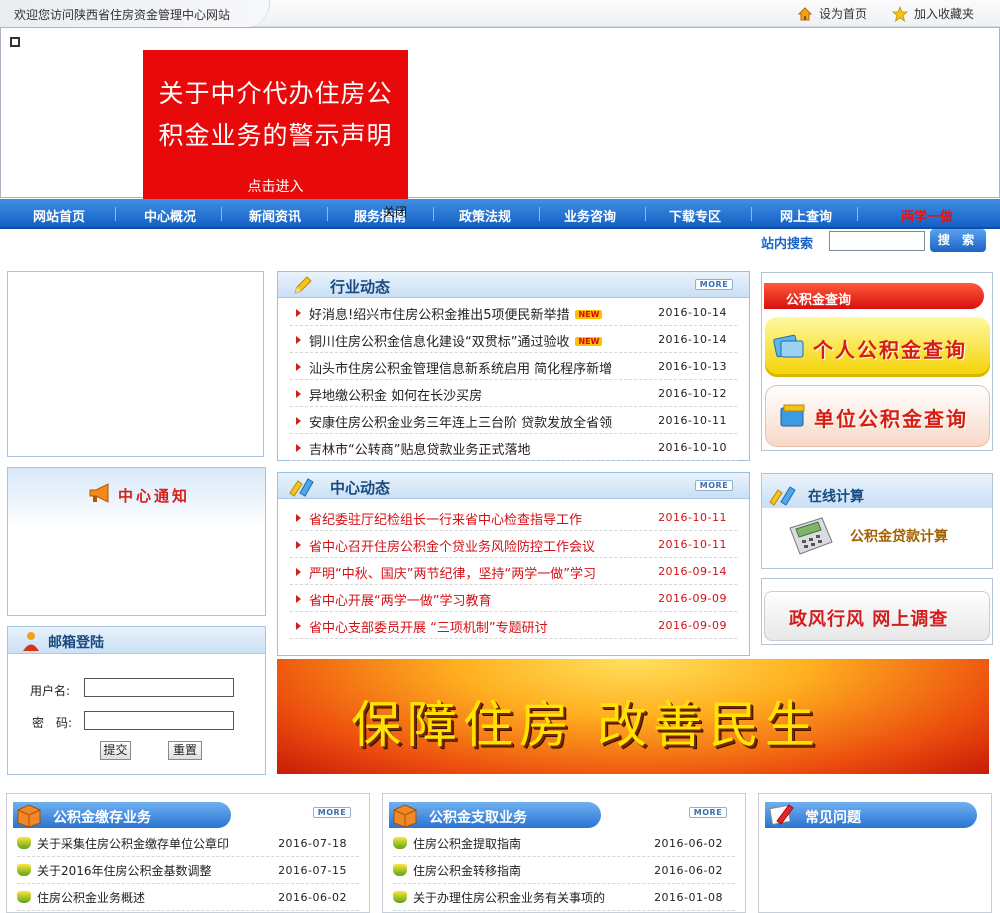 The width and height of the screenshot is (1000, 913). What do you see at coordinates (564, 843) in the screenshot?
I see `list-item: 住房公积金提取指南 2016-06-02` at bounding box center [564, 843].